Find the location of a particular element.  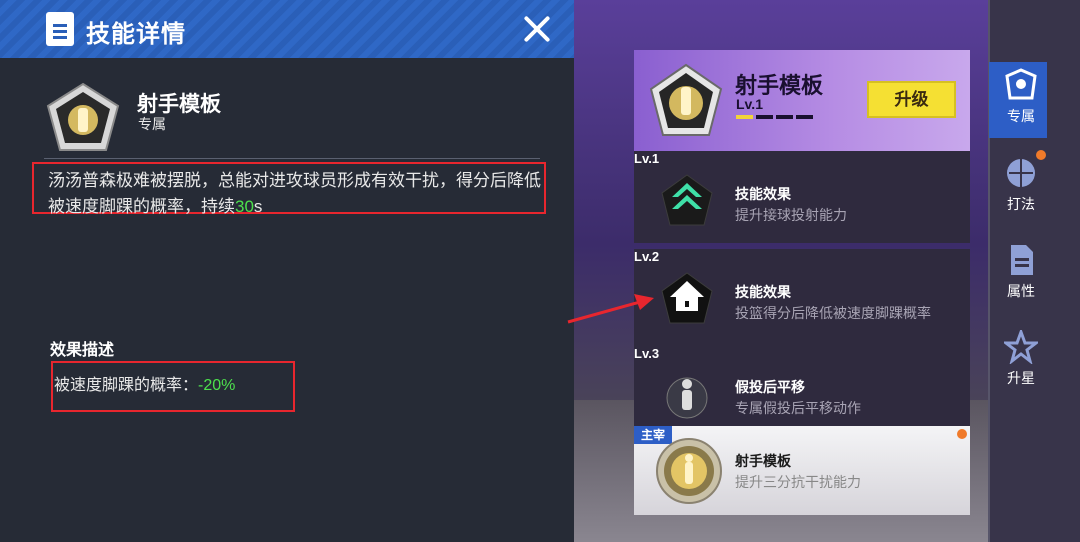

skill-type: 专属 is located at coordinates (152, 124).